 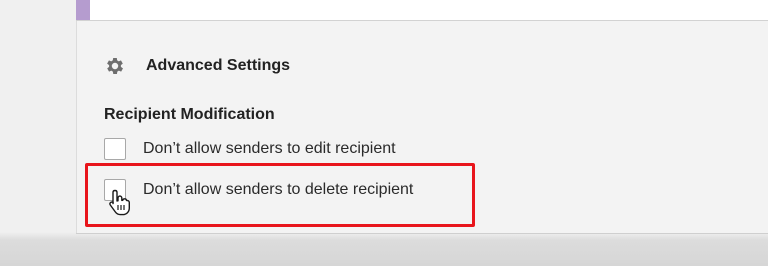 What do you see at coordinates (189, 114) in the screenshot?
I see `recipient-modification-title: Recipient Modification` at bounding box center [189, 114].